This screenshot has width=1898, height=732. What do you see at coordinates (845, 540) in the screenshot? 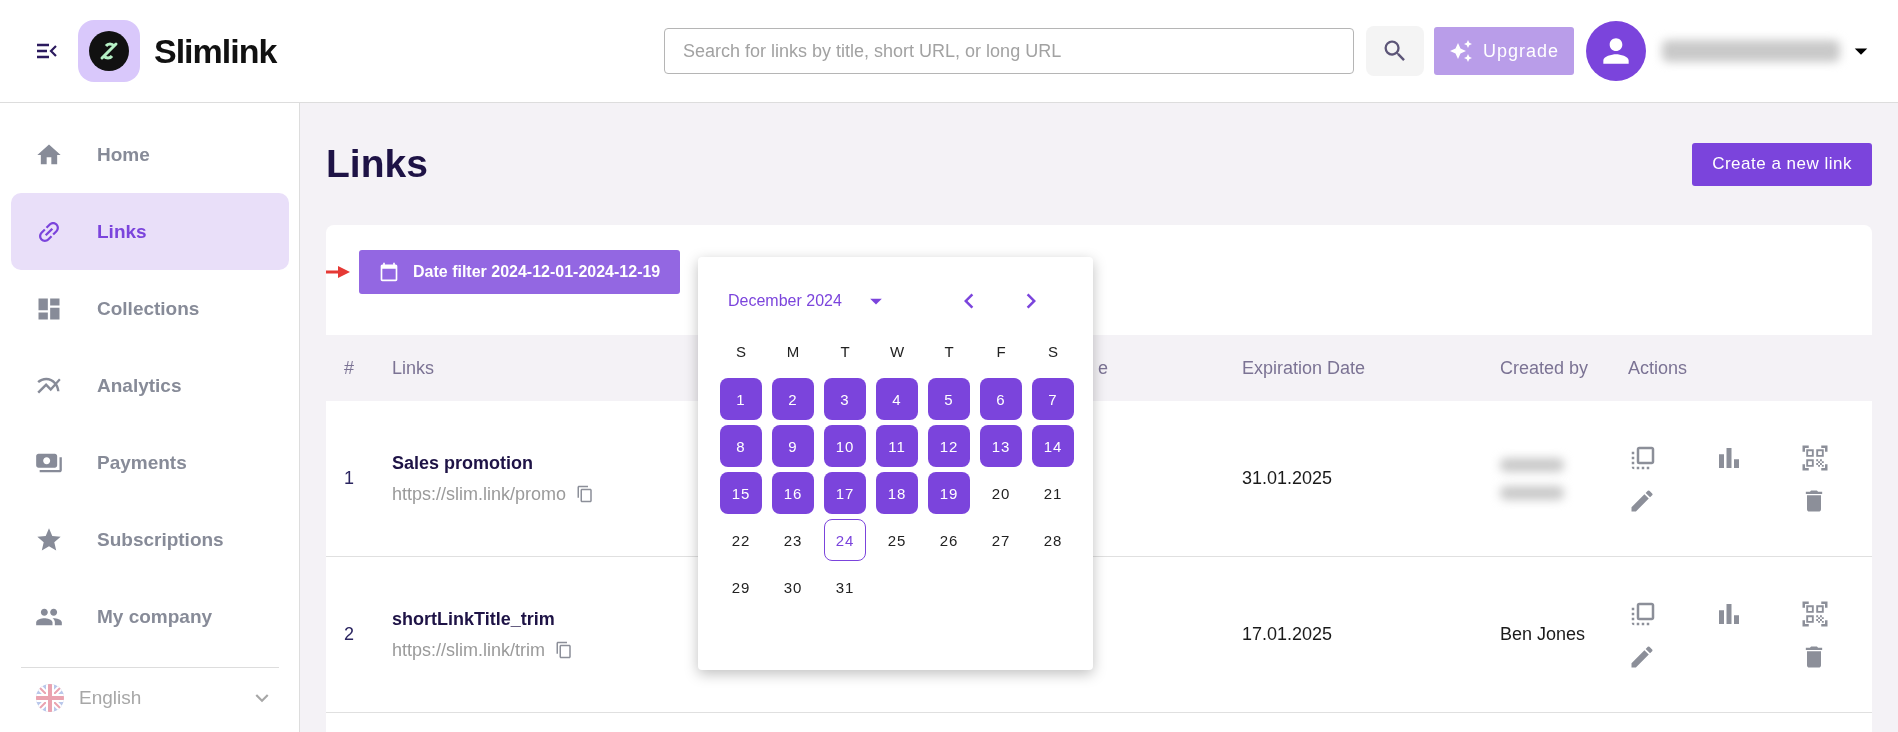
I see `calendar-day: 24` at bounding box center [845, 540].